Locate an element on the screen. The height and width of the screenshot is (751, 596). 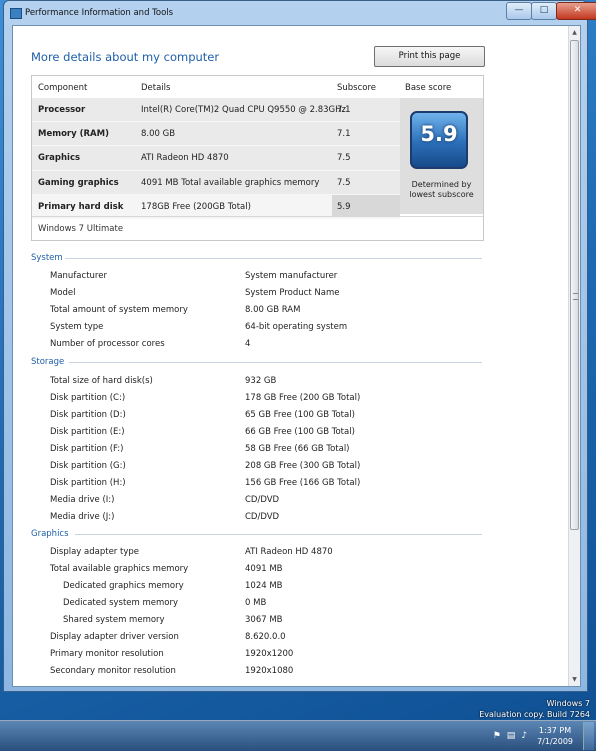
info-value: 156 GB Free (166 GB Total) is located at coordinates (303, 483).